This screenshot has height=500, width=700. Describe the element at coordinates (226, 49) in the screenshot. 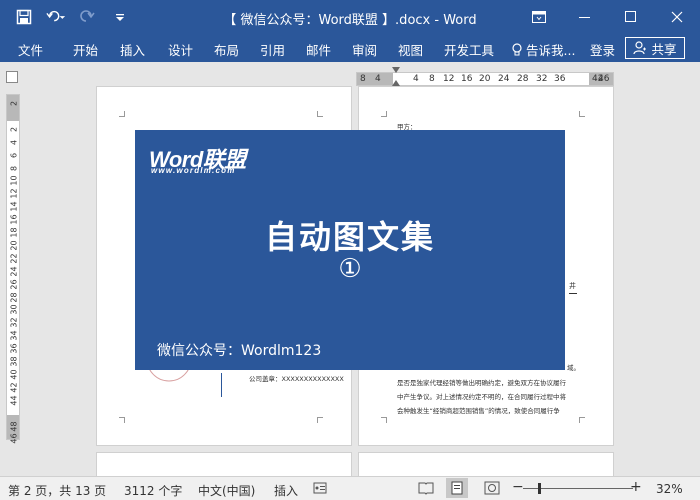

I see `tab-layout: 布局` at that location.